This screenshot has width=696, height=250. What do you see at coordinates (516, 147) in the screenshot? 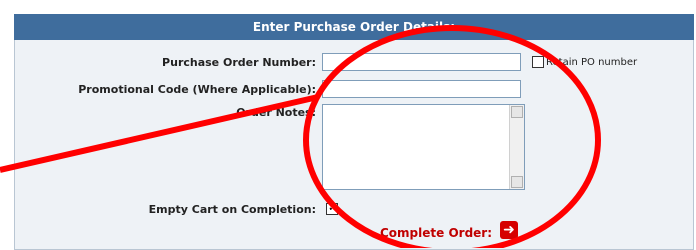
I see `notes-scrollbar` at bounding box center [516, 147].